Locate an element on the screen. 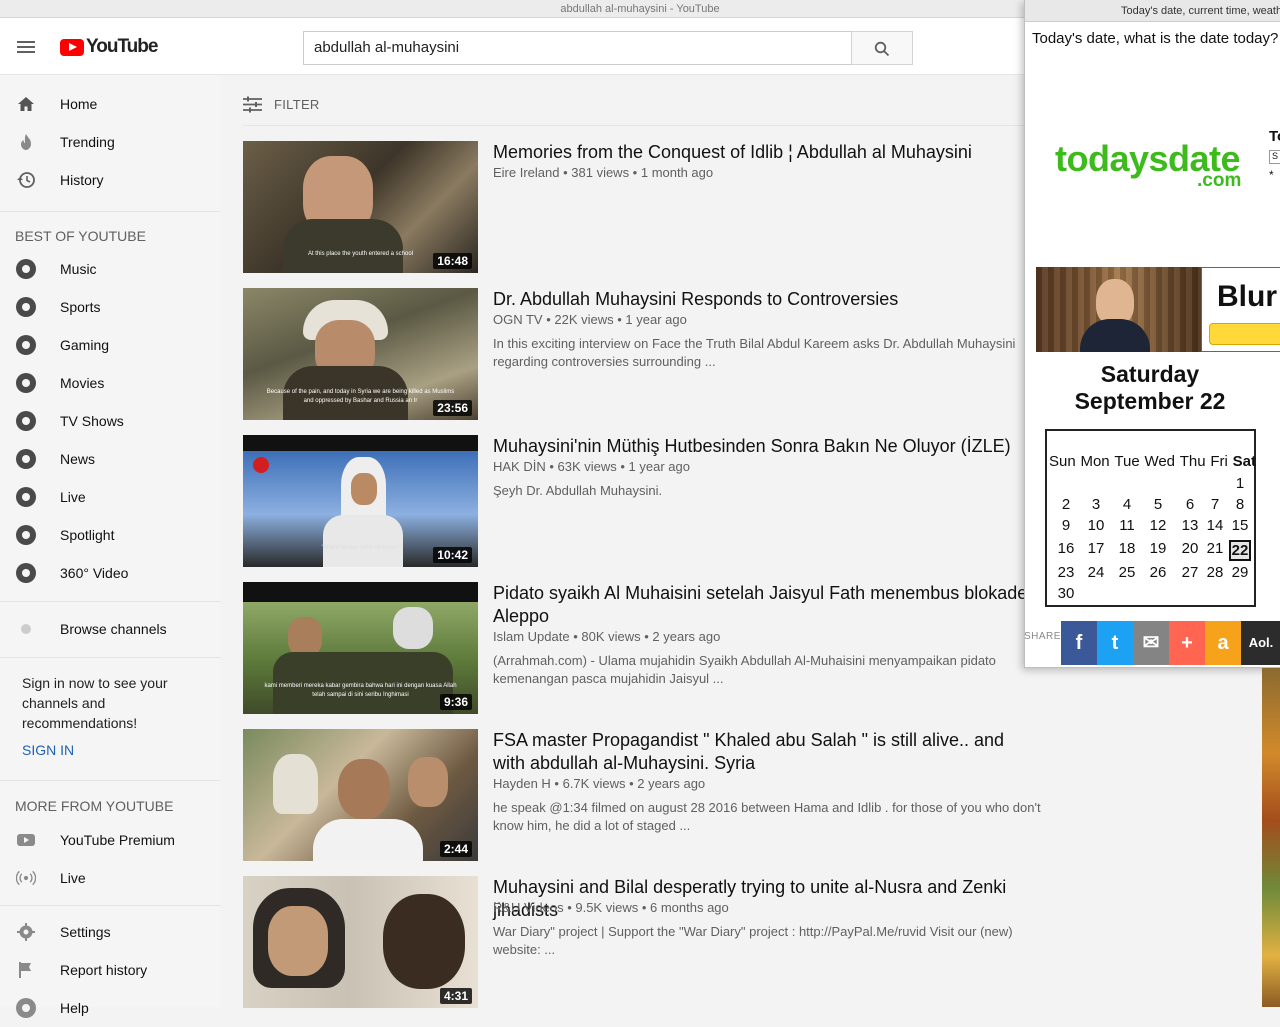 The image size is (1280, 1027). ad-headline: Blur is located at coordinates (1247, 297).